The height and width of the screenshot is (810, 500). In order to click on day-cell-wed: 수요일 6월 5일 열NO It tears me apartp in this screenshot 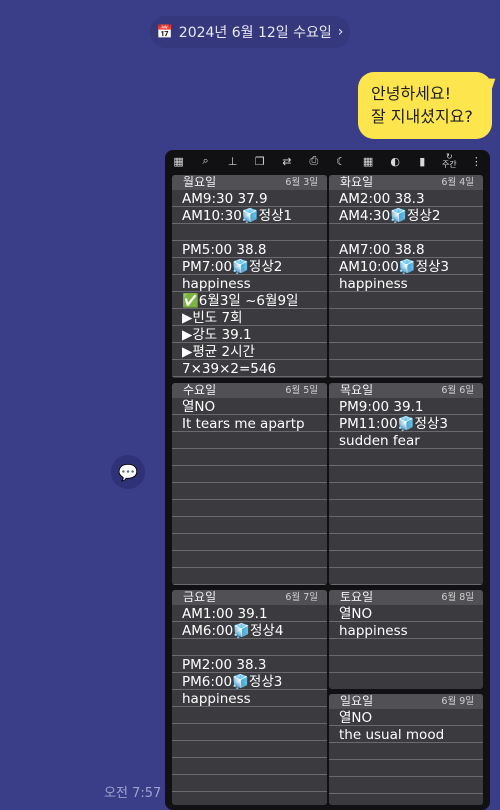, I will do `click(249, 484)`.